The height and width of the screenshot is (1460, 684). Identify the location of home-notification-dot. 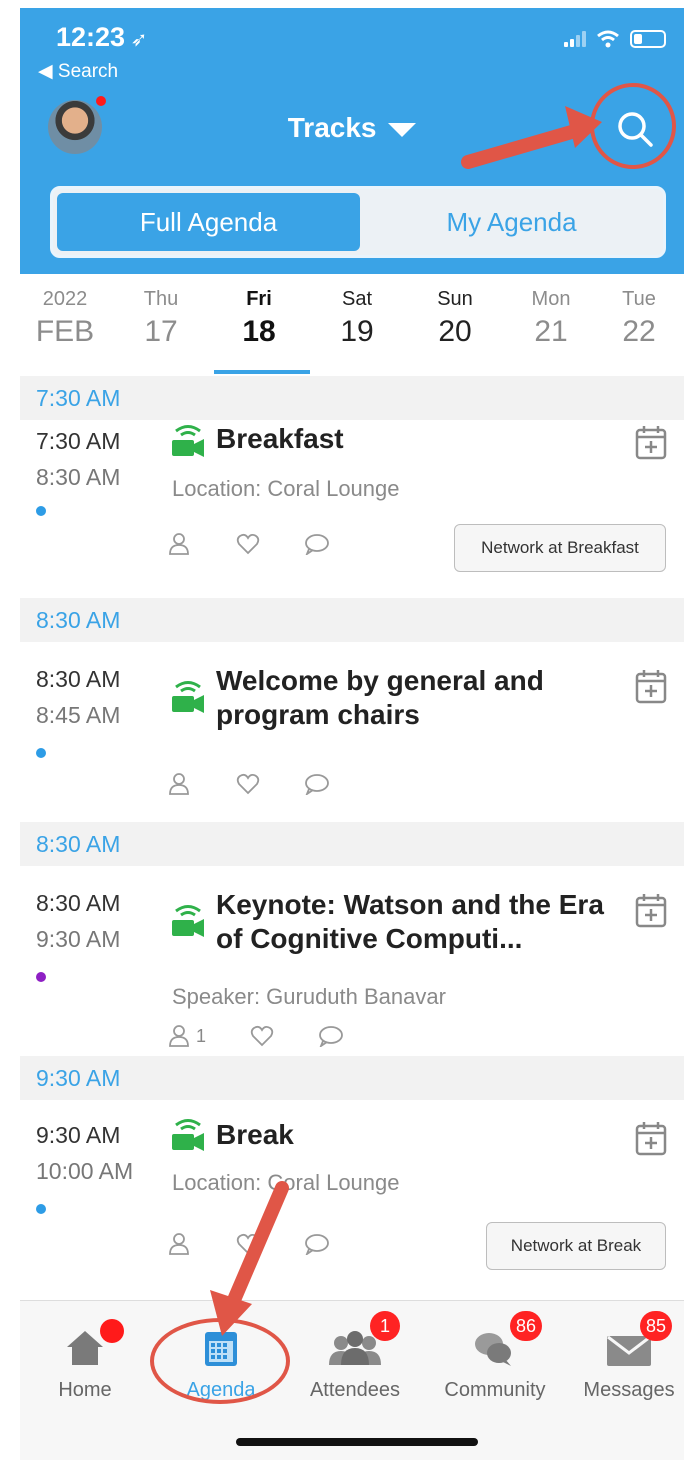
(112, 1331).